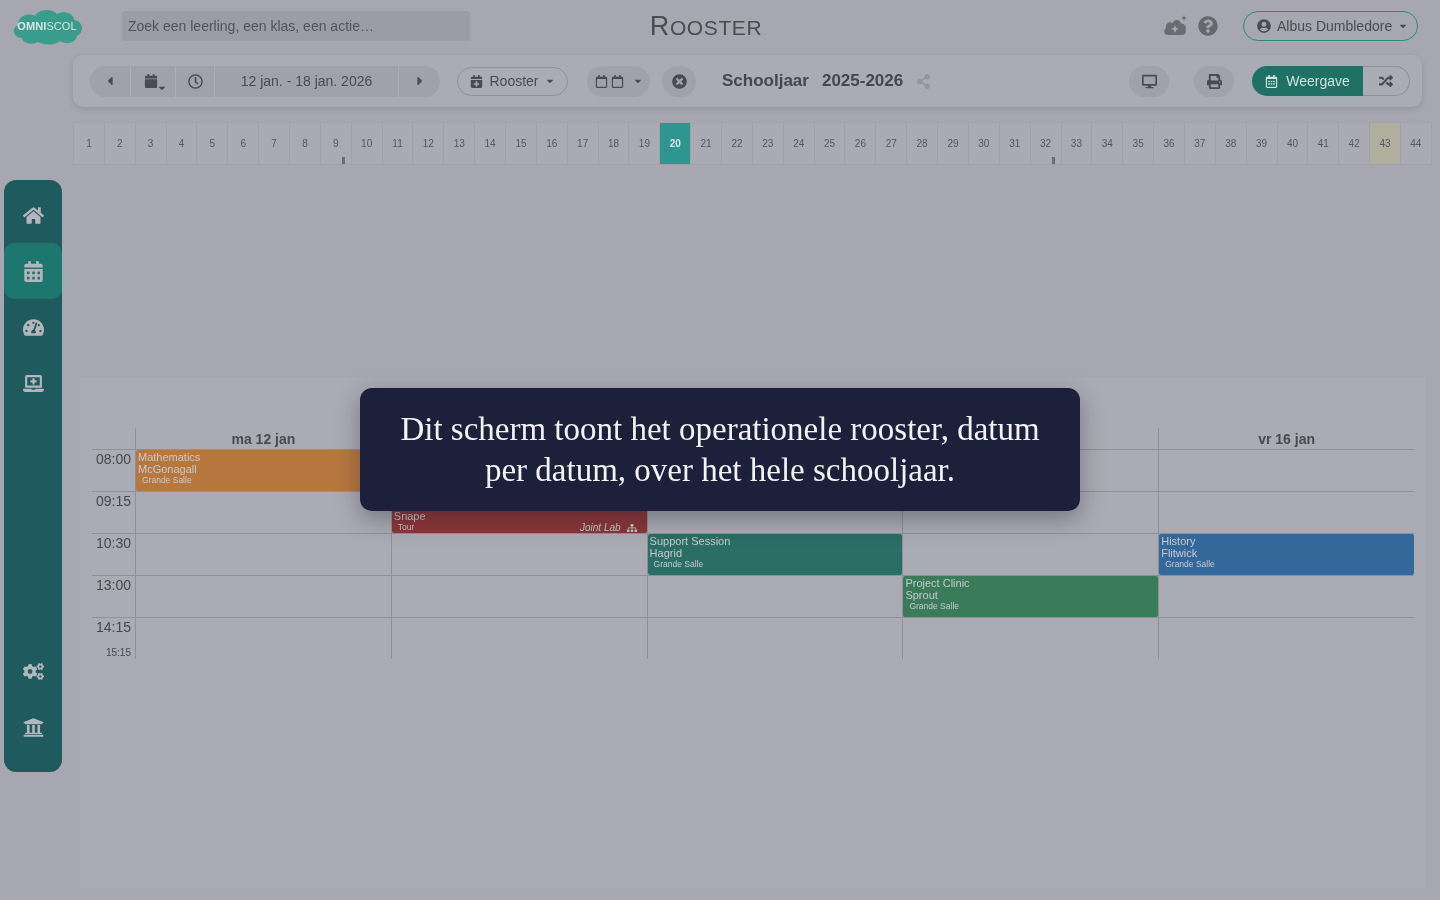 This screenshot has height=900, width=1440. I want to click on week-tab: 34, so click(1108, 143).